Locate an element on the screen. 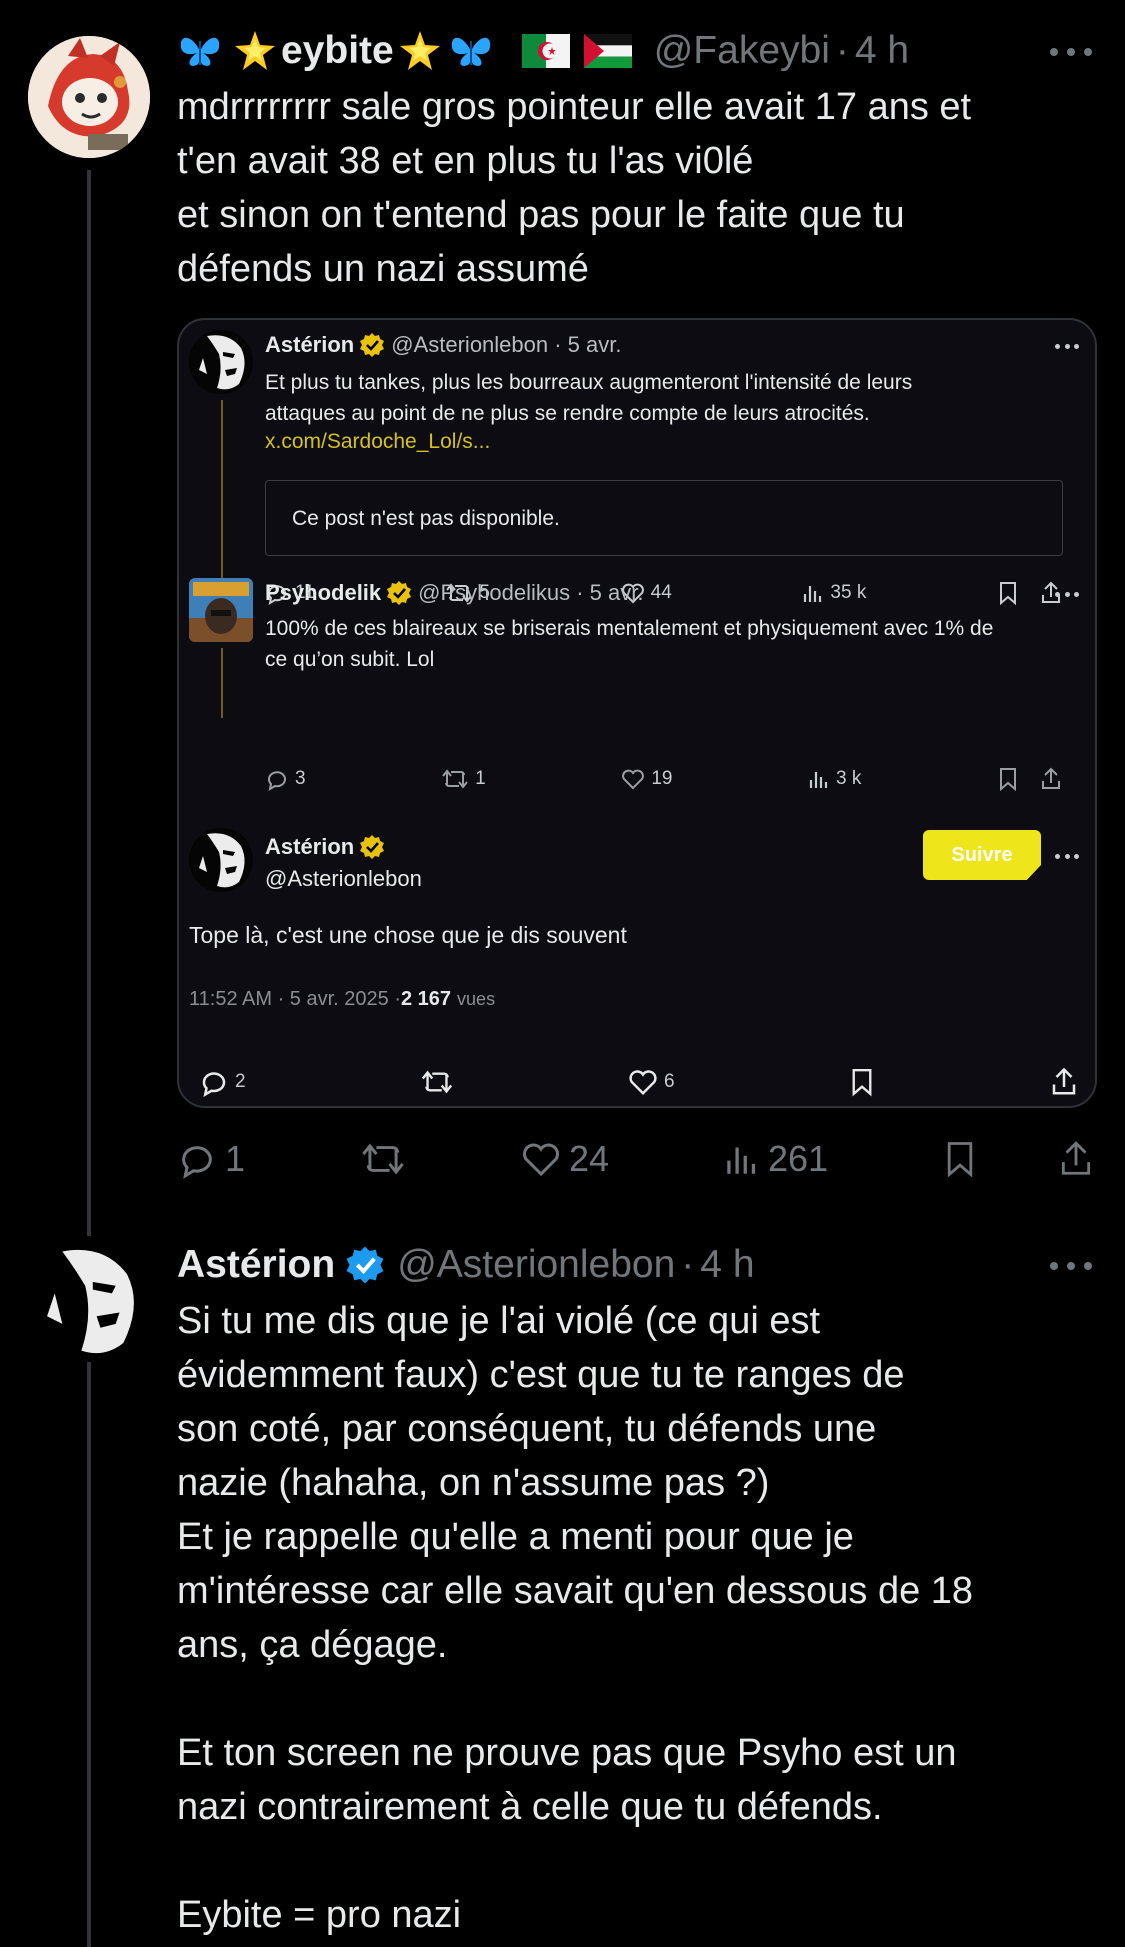 This screenshot has width=1125, height=1947. reply-button: 3 is located at coordinates (285, 779).